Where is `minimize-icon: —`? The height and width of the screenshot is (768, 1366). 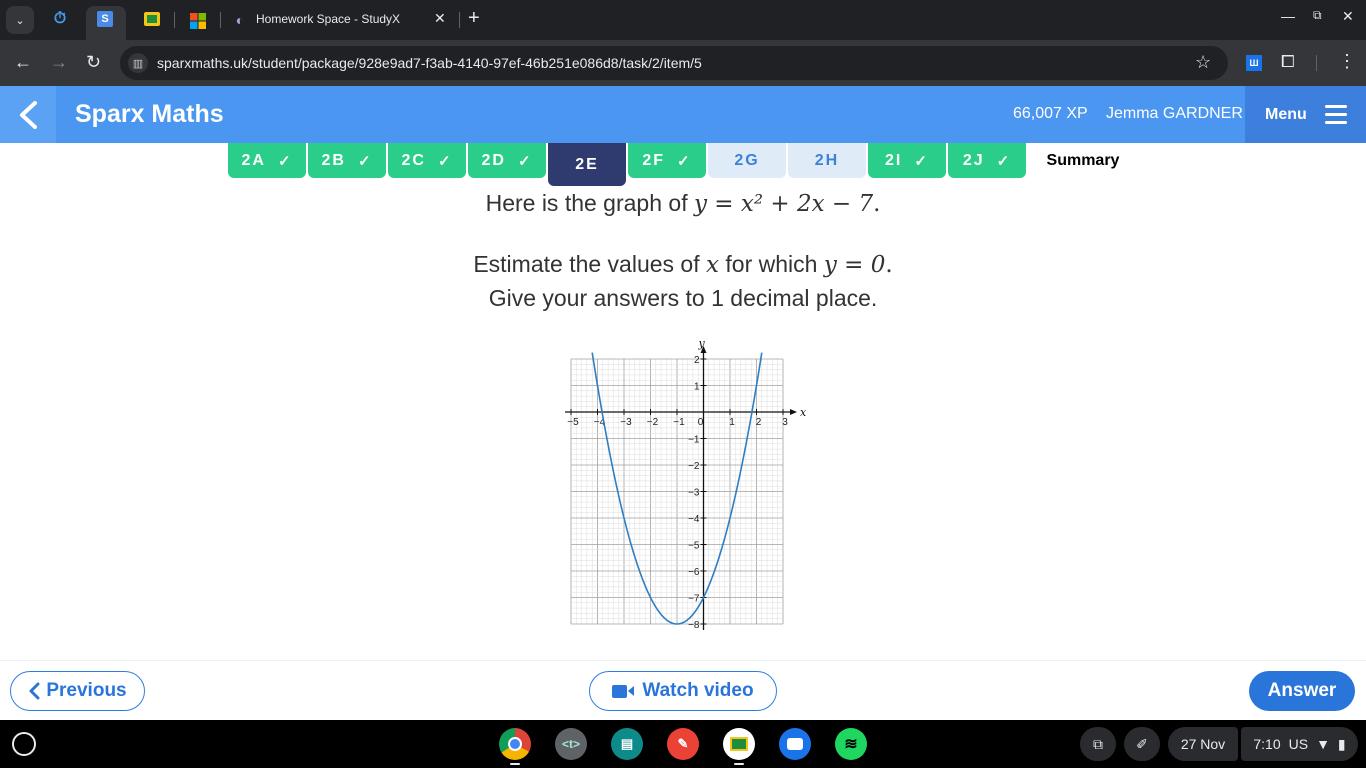 minimize-icon: — is located at coordinates (1288, 16).